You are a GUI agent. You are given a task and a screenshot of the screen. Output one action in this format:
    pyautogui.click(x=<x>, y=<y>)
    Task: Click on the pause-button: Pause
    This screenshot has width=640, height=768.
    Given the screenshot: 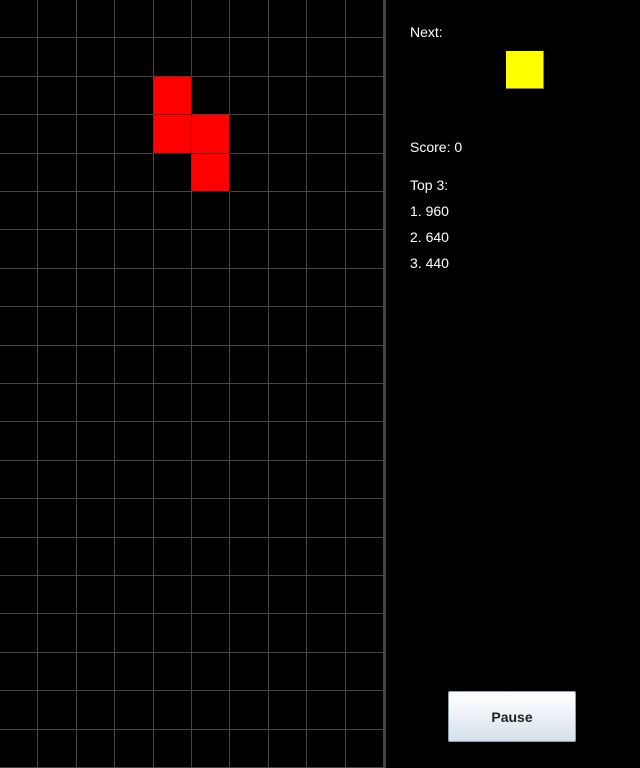 What is the action you would take?
    pyautogui.click(x=512, y=716)
    